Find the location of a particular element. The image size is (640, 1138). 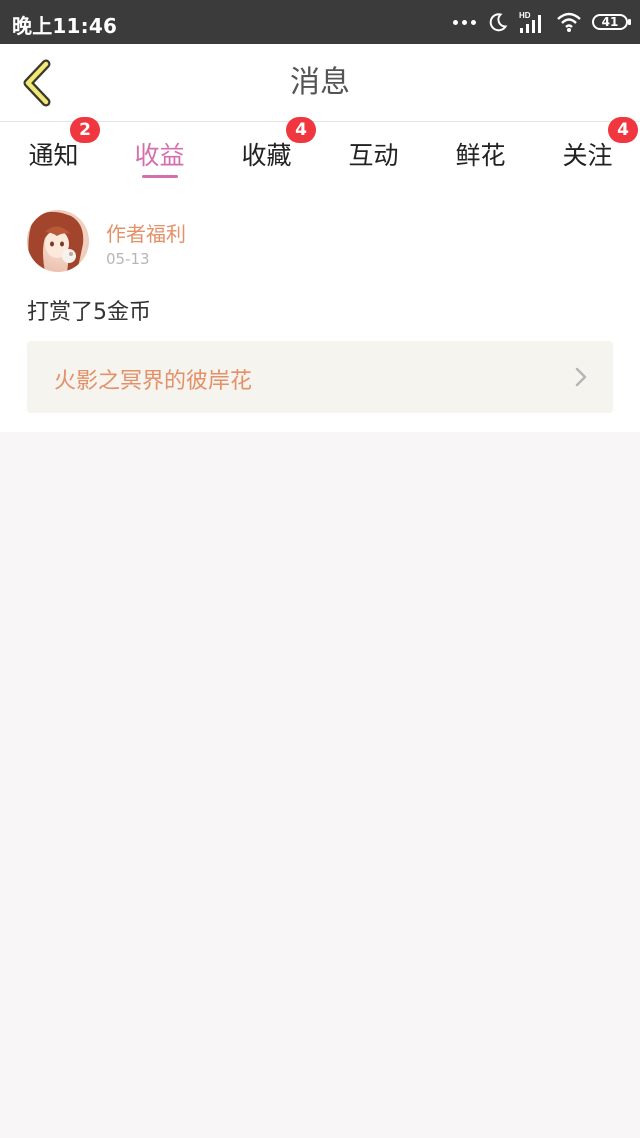

tab-label: 鲜花 is located at coordinates (480, 155).